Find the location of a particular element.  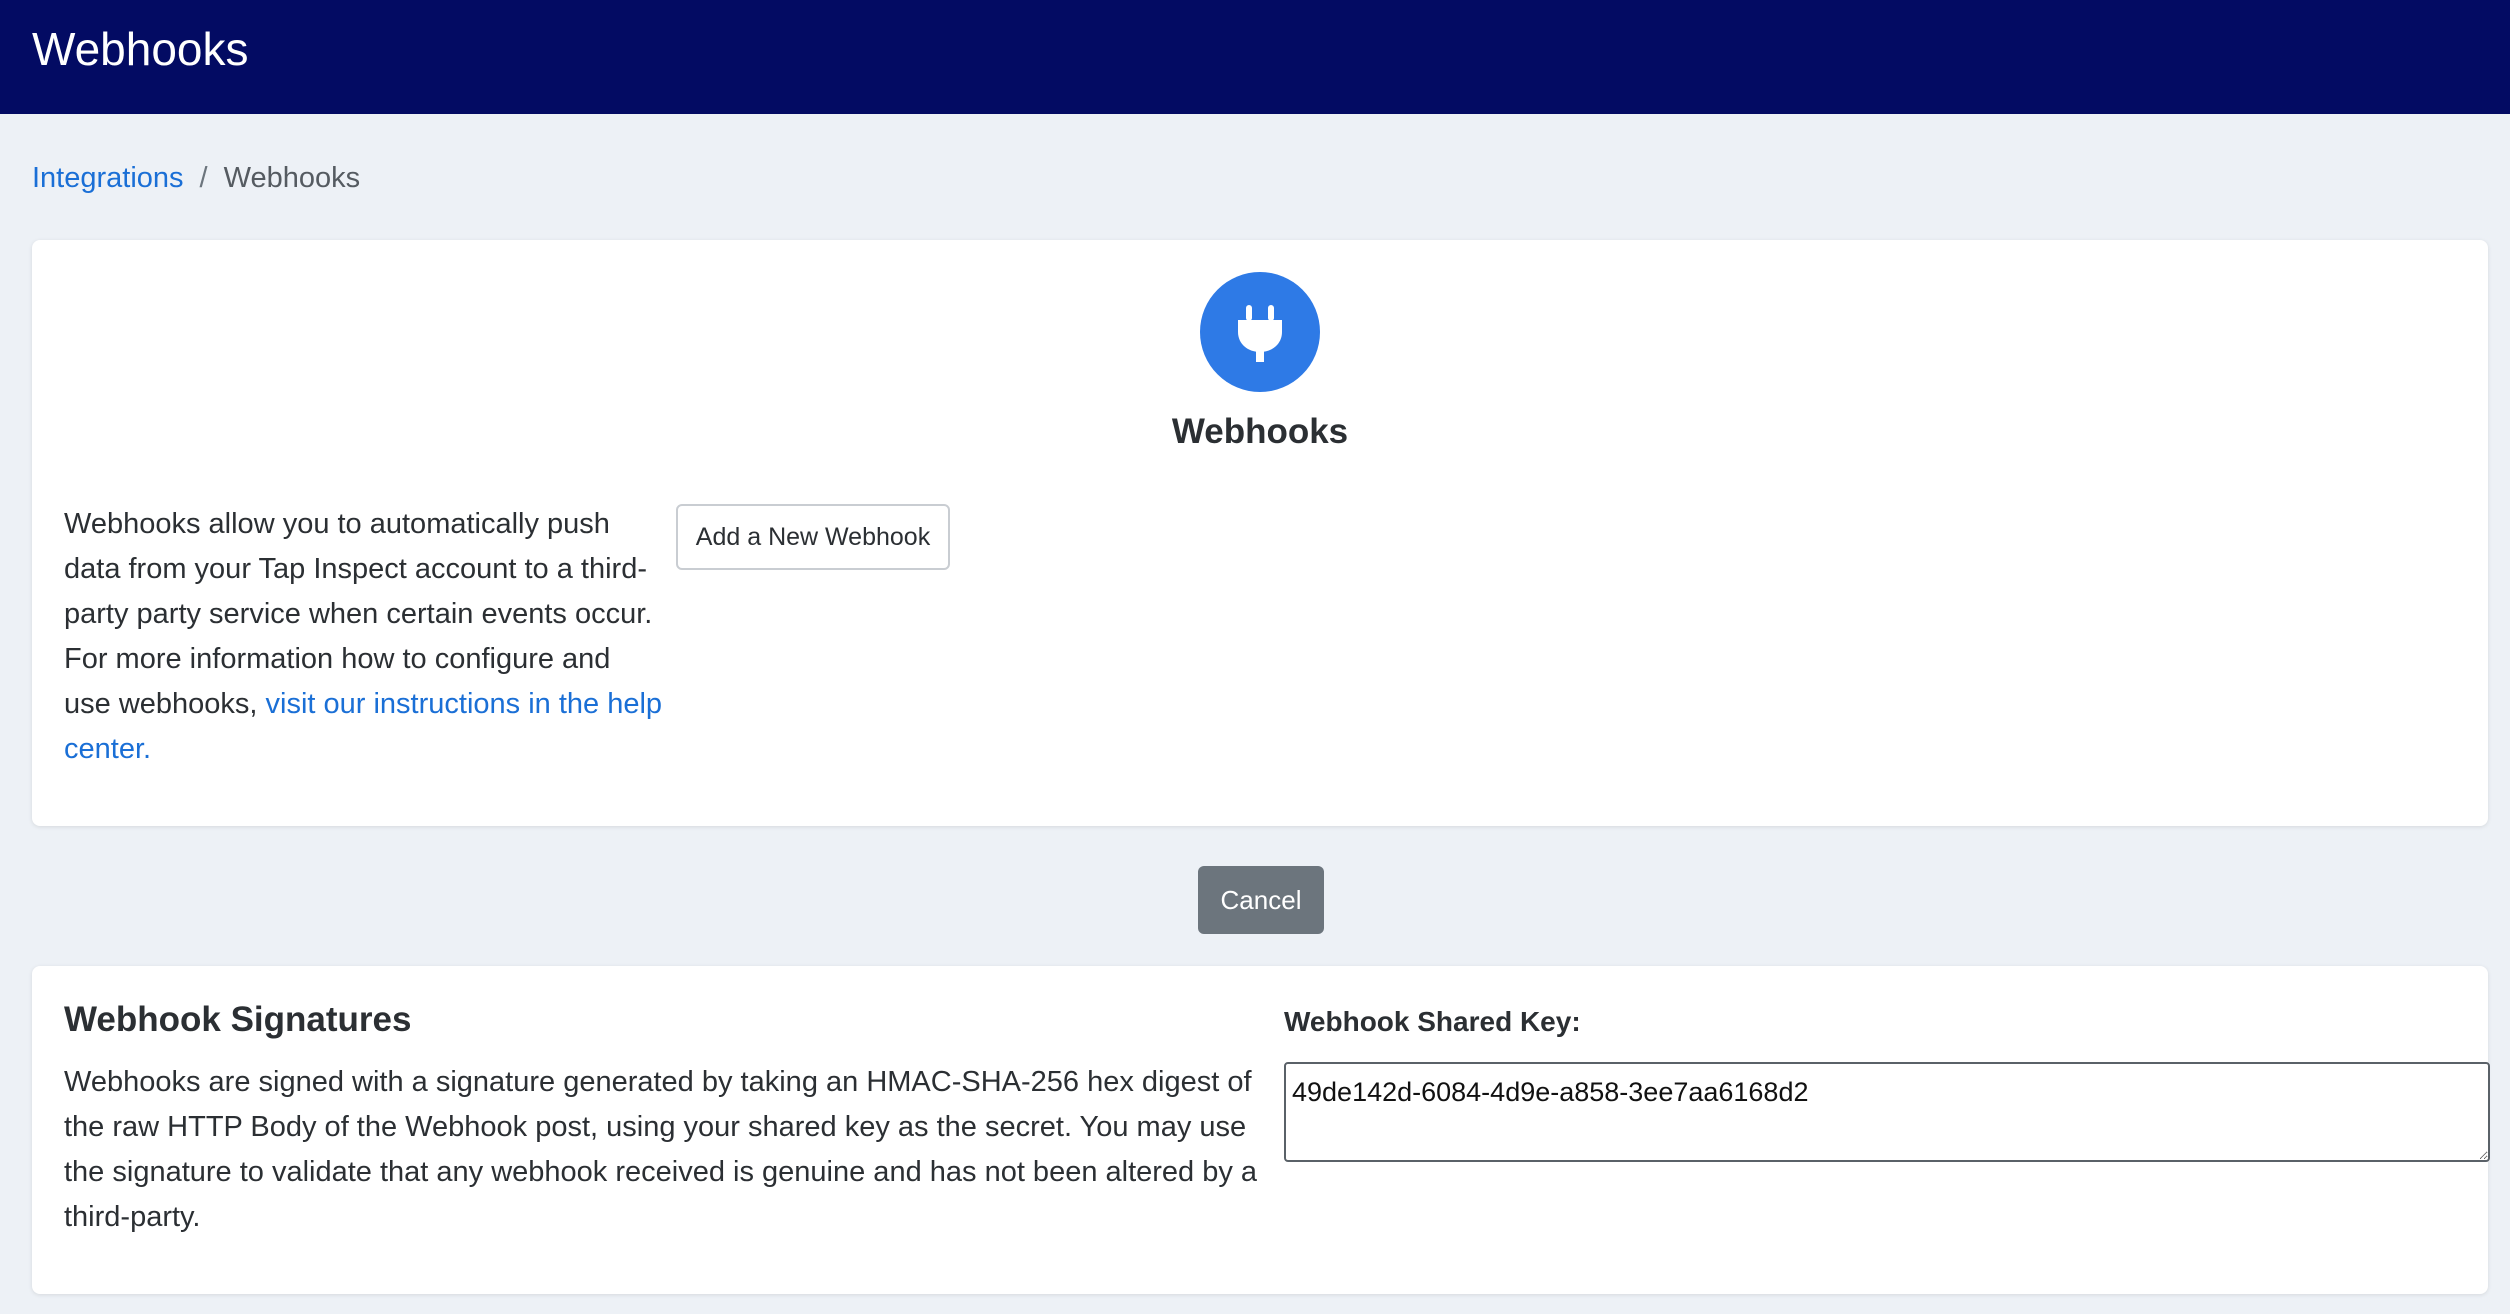

webhooks-card-title: Webhooks is located at coordinates (1260, 431).